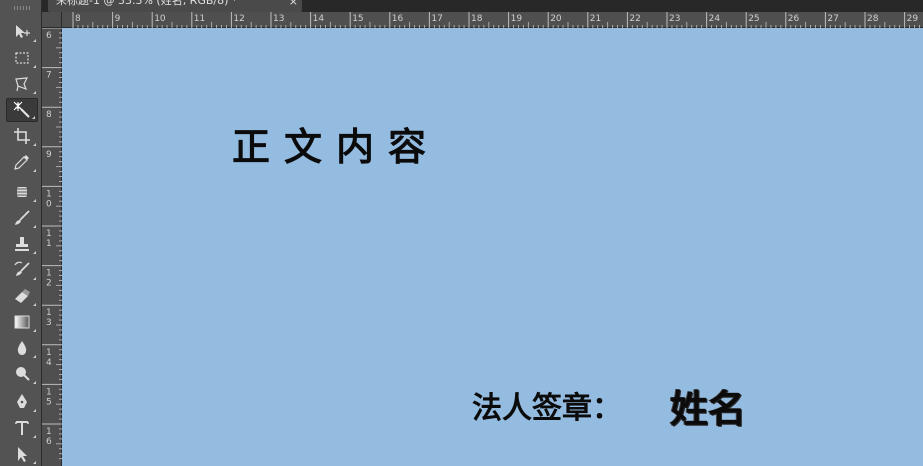  Describe the element at coordinates (49, 204) in the screenshot. I see `ruler-label: 0` at that location.